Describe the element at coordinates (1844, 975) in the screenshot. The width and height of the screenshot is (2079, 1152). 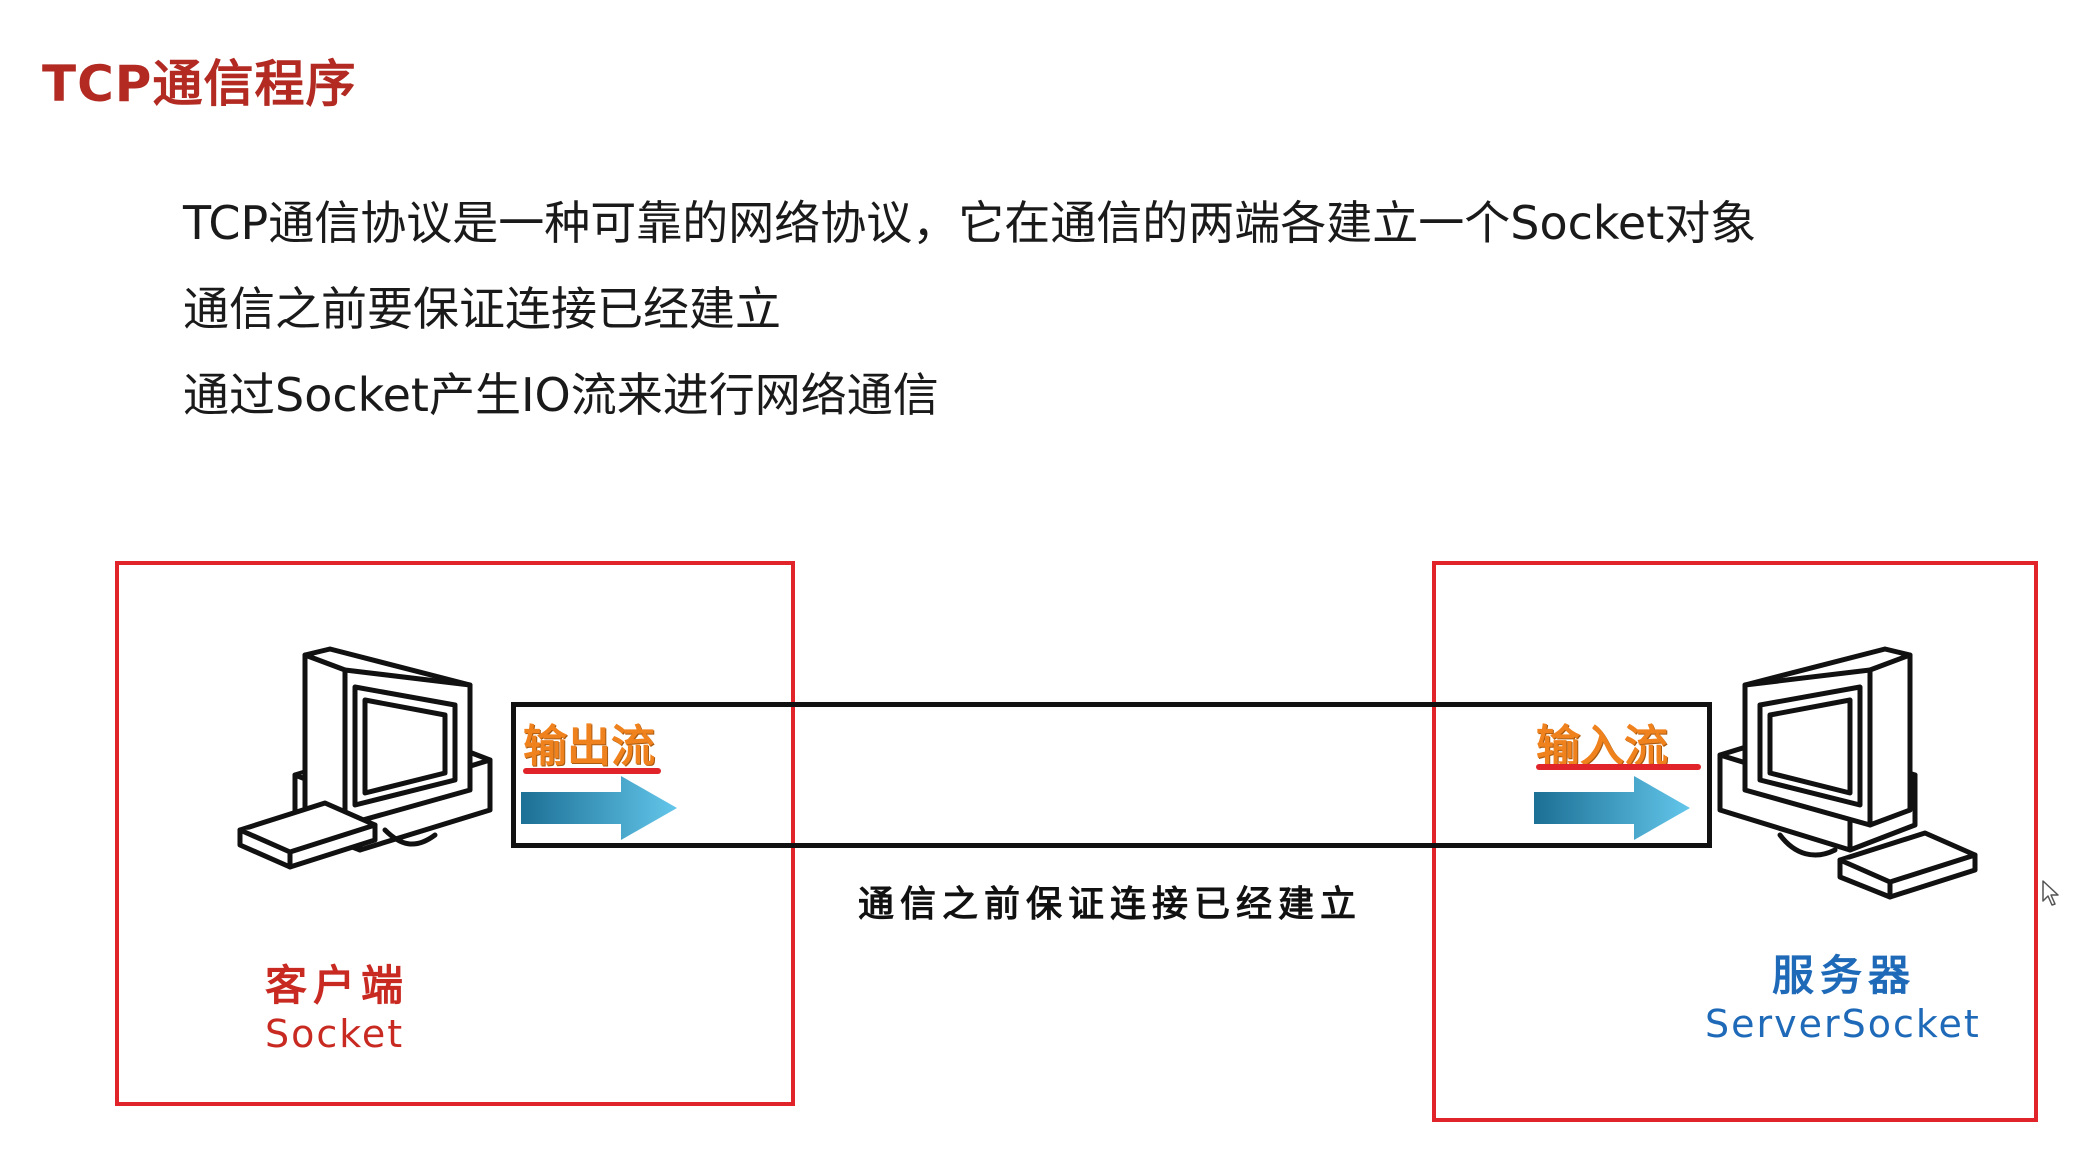
I see `server-name: 服务器` at that location.